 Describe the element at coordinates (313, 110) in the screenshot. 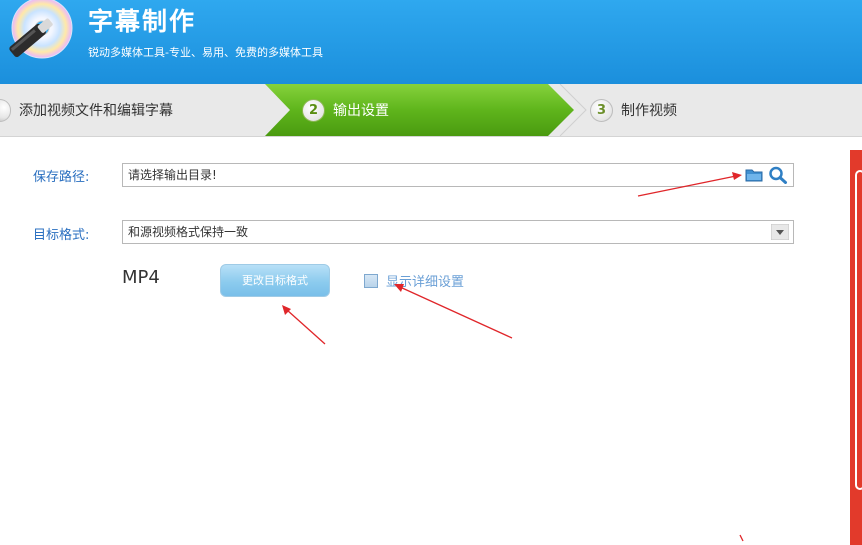

I see `step-2-badge: 2` at that location.